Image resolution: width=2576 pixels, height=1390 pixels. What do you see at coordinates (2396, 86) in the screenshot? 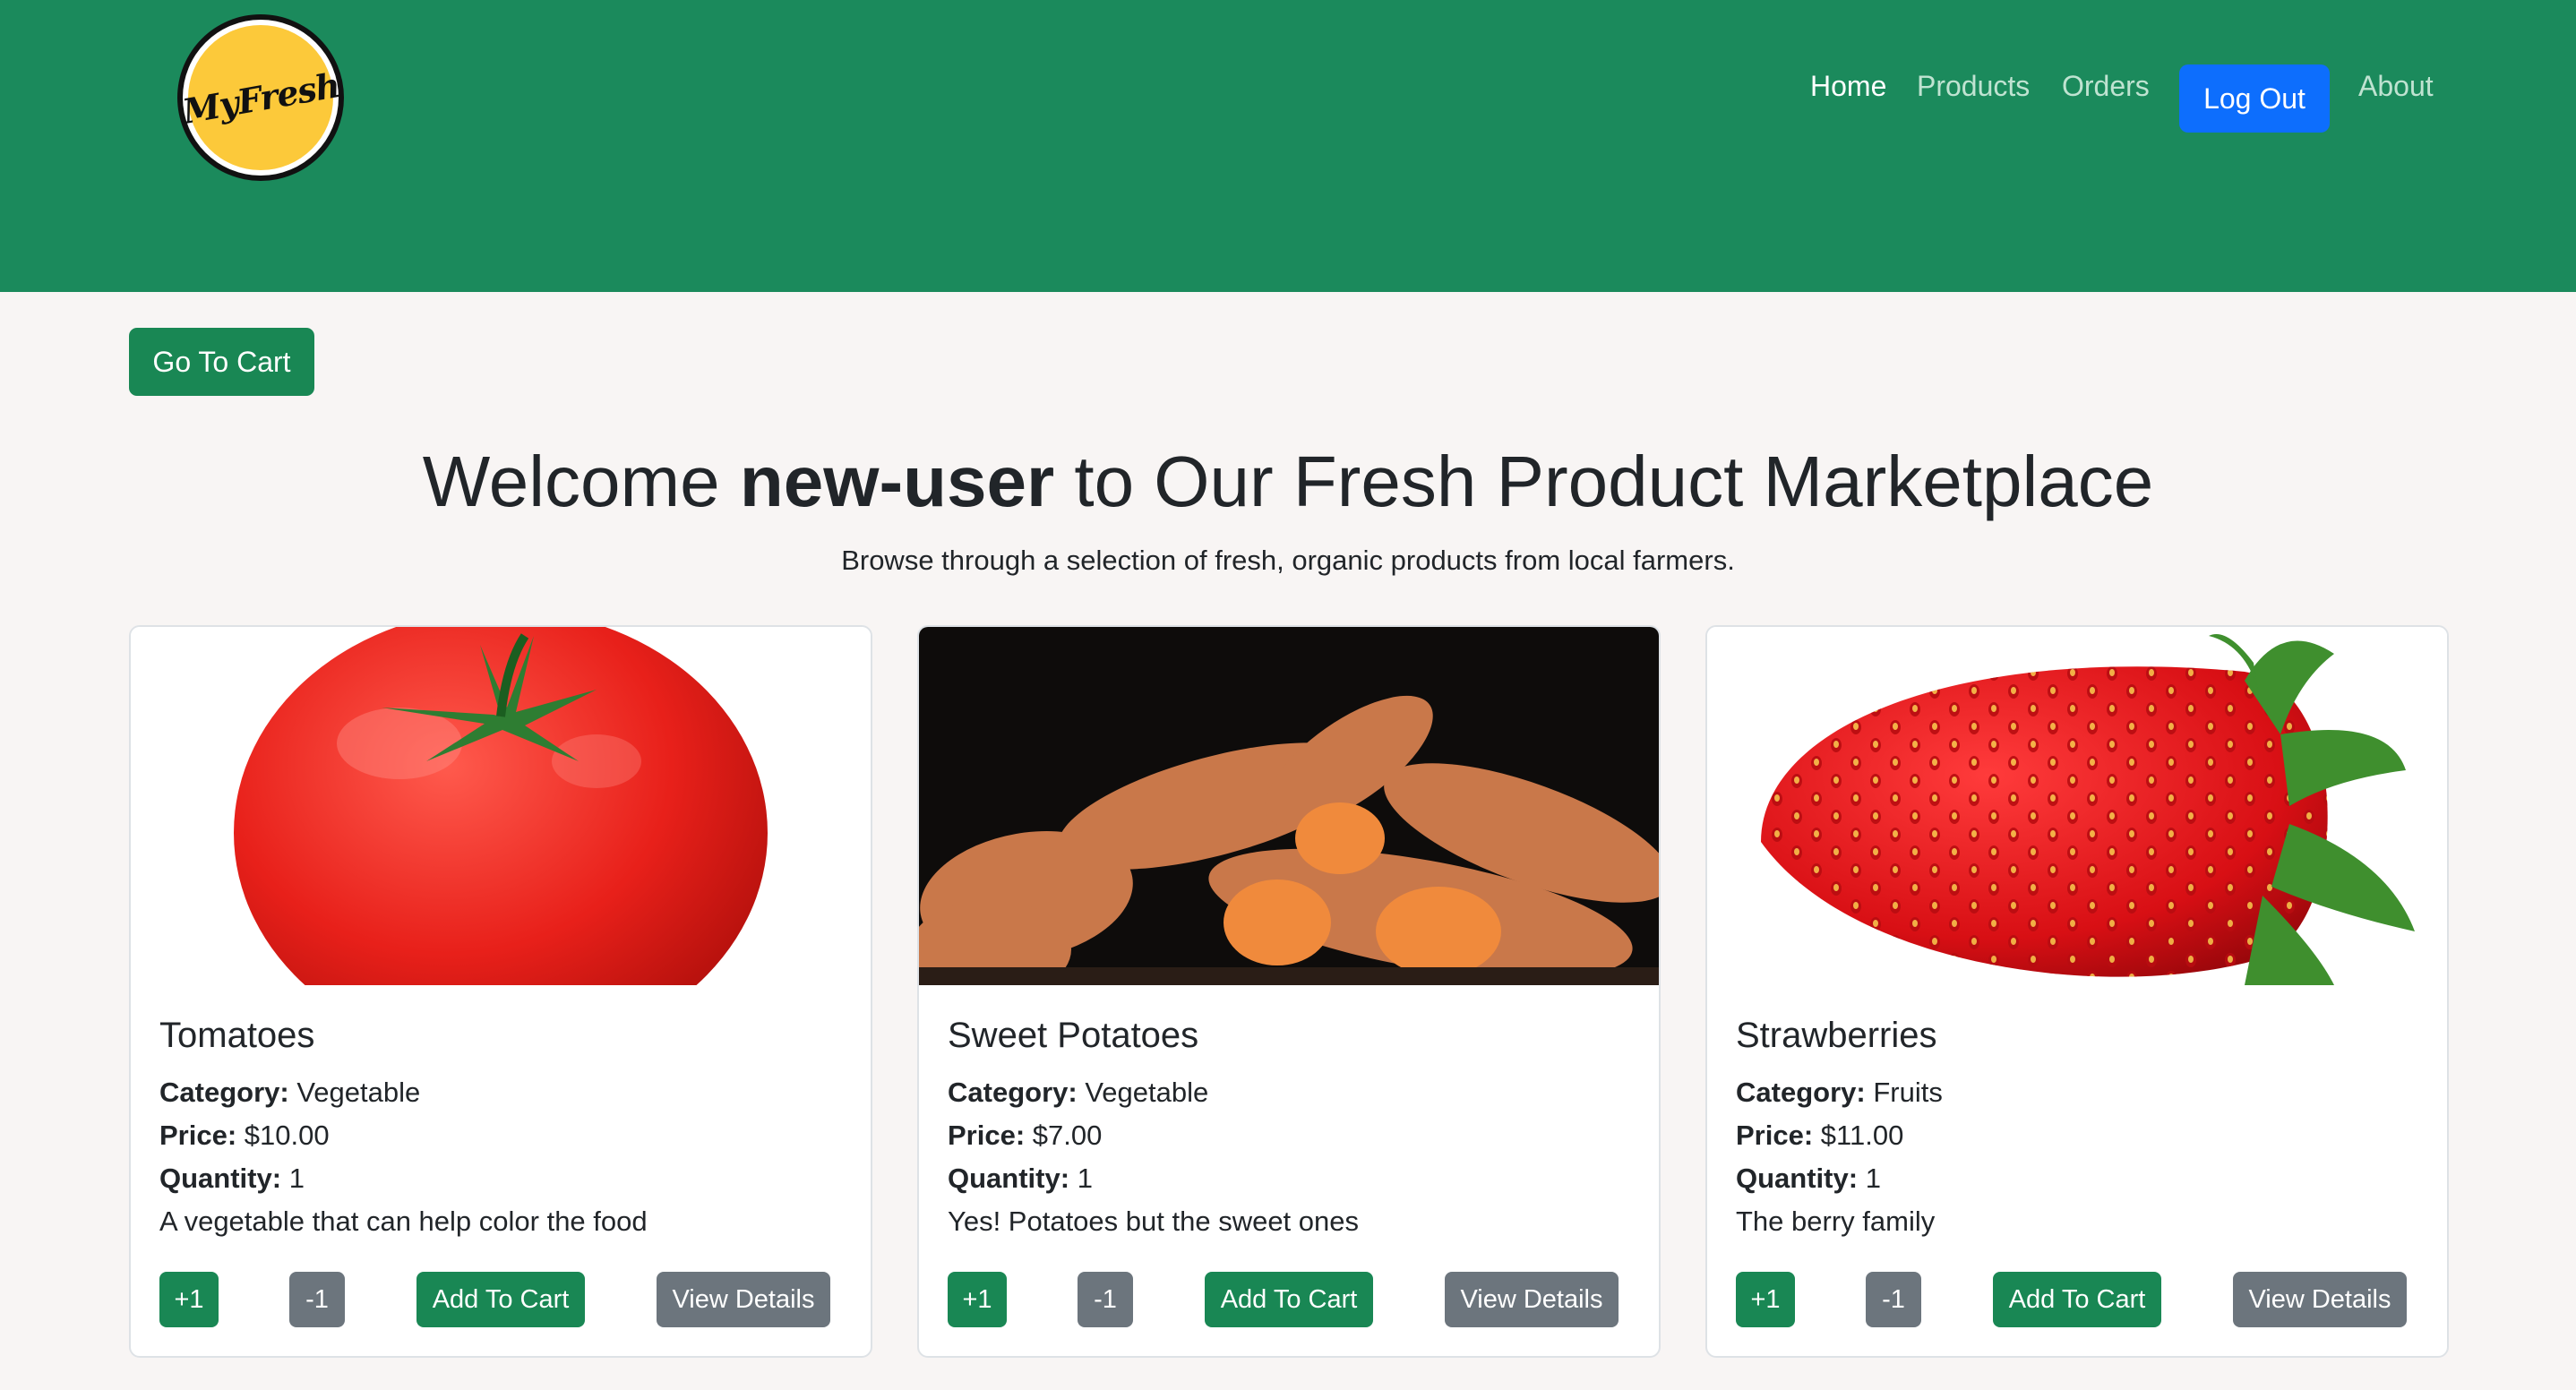
I see `nav-about: About` at bounding box center [2396, 86].